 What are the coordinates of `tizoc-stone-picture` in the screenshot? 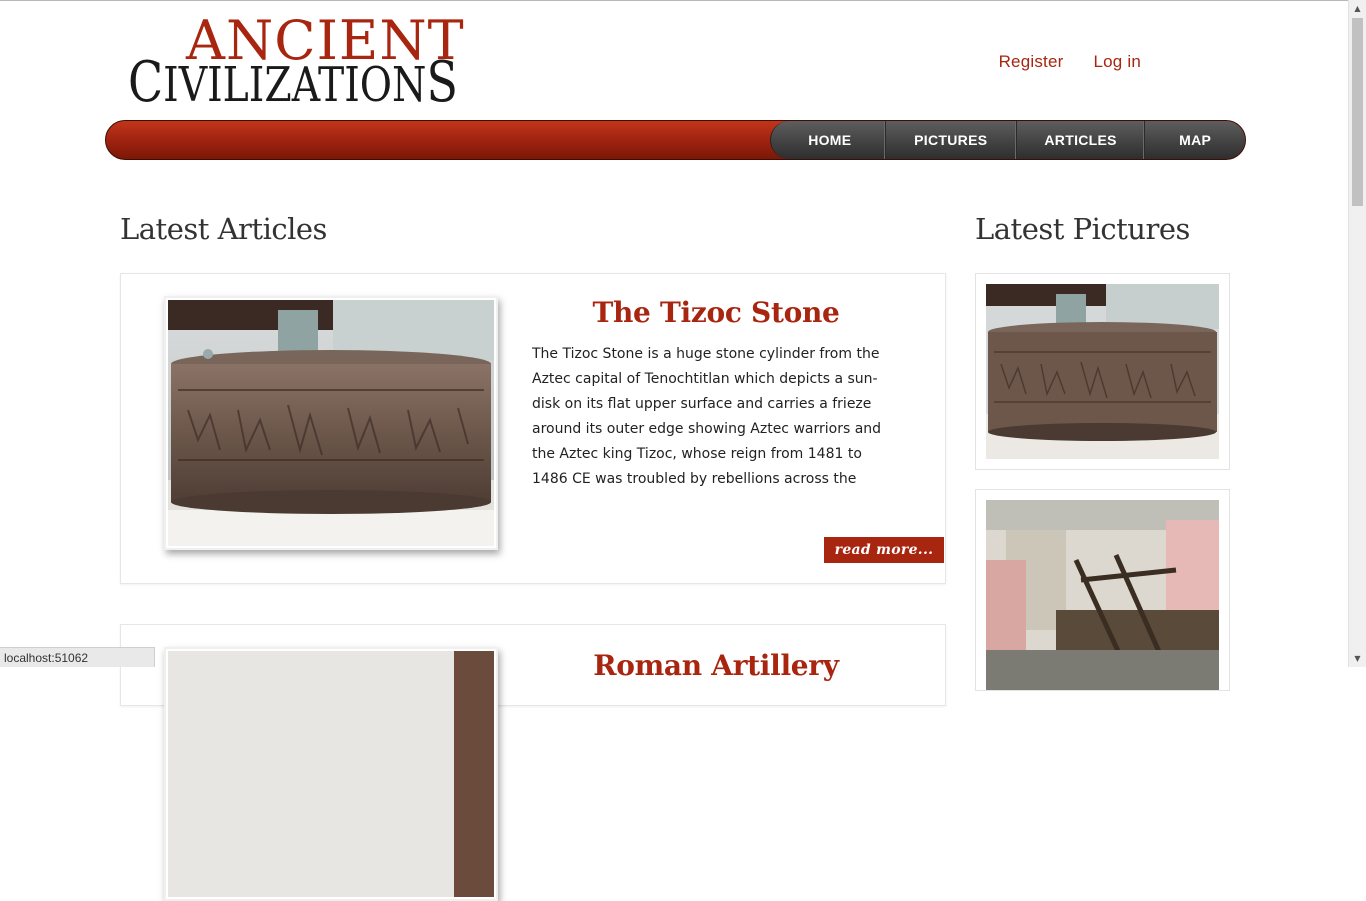 It's located at (1102, 371).